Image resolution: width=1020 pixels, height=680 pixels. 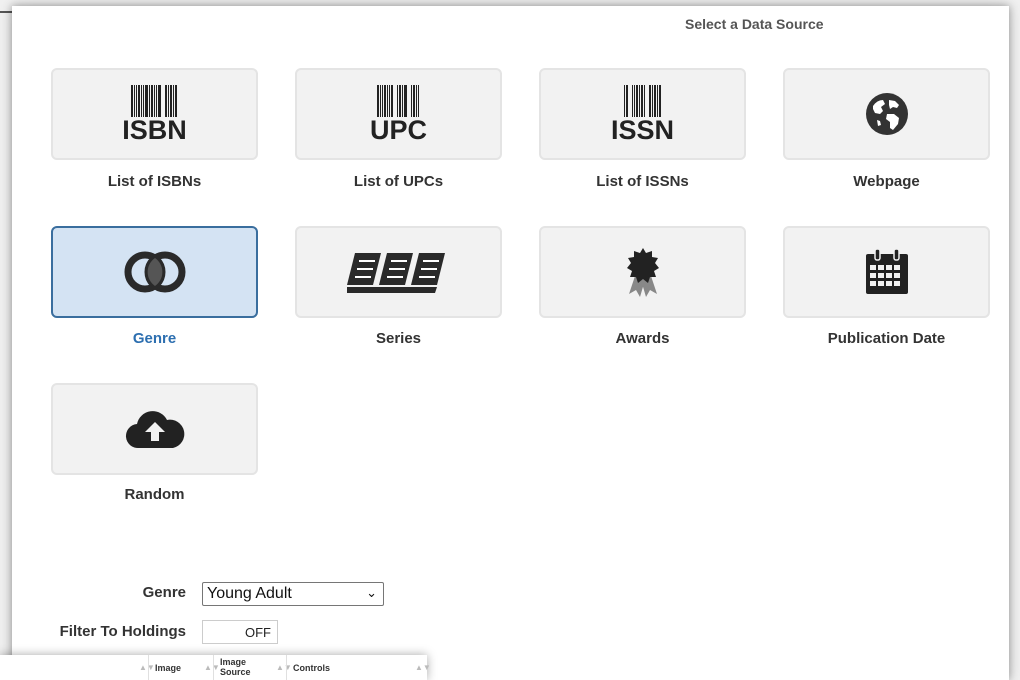 What do you see at coordinates (168, 668) in the screenshot?
I see `column-header-label: Image` at bounding box center [168, 668].